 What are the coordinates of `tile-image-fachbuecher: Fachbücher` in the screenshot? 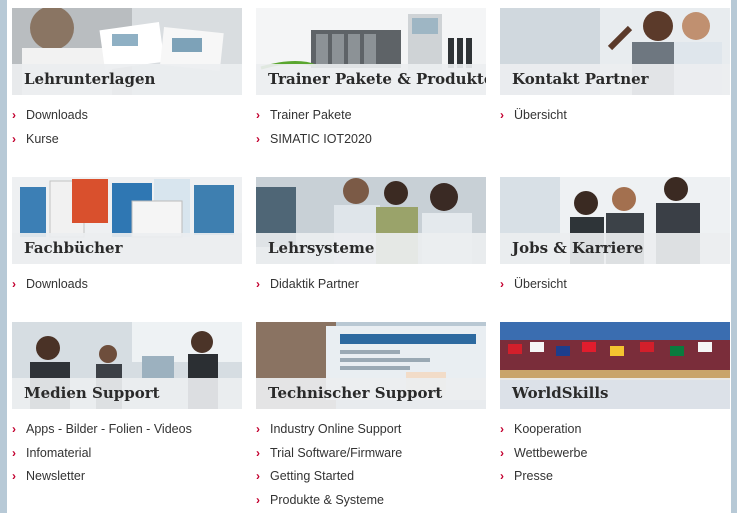 It's located at (127, 220).